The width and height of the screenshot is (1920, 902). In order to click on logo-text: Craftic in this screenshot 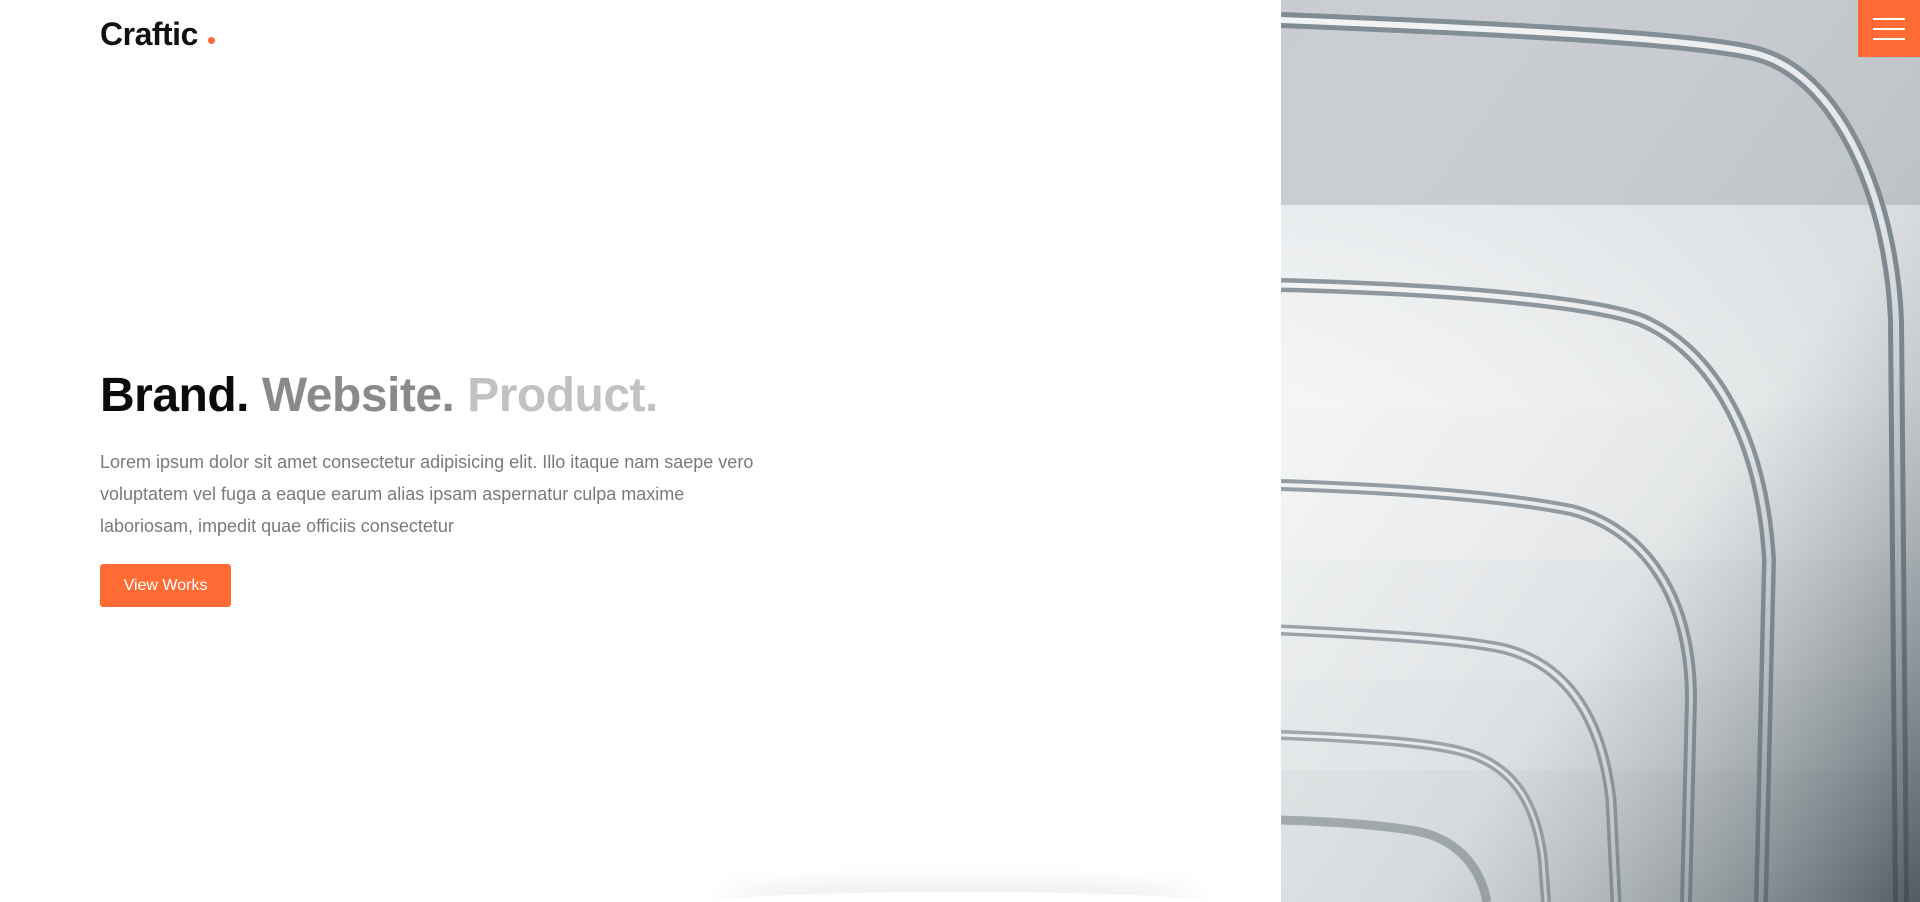, I will do `click(149, 34)`.